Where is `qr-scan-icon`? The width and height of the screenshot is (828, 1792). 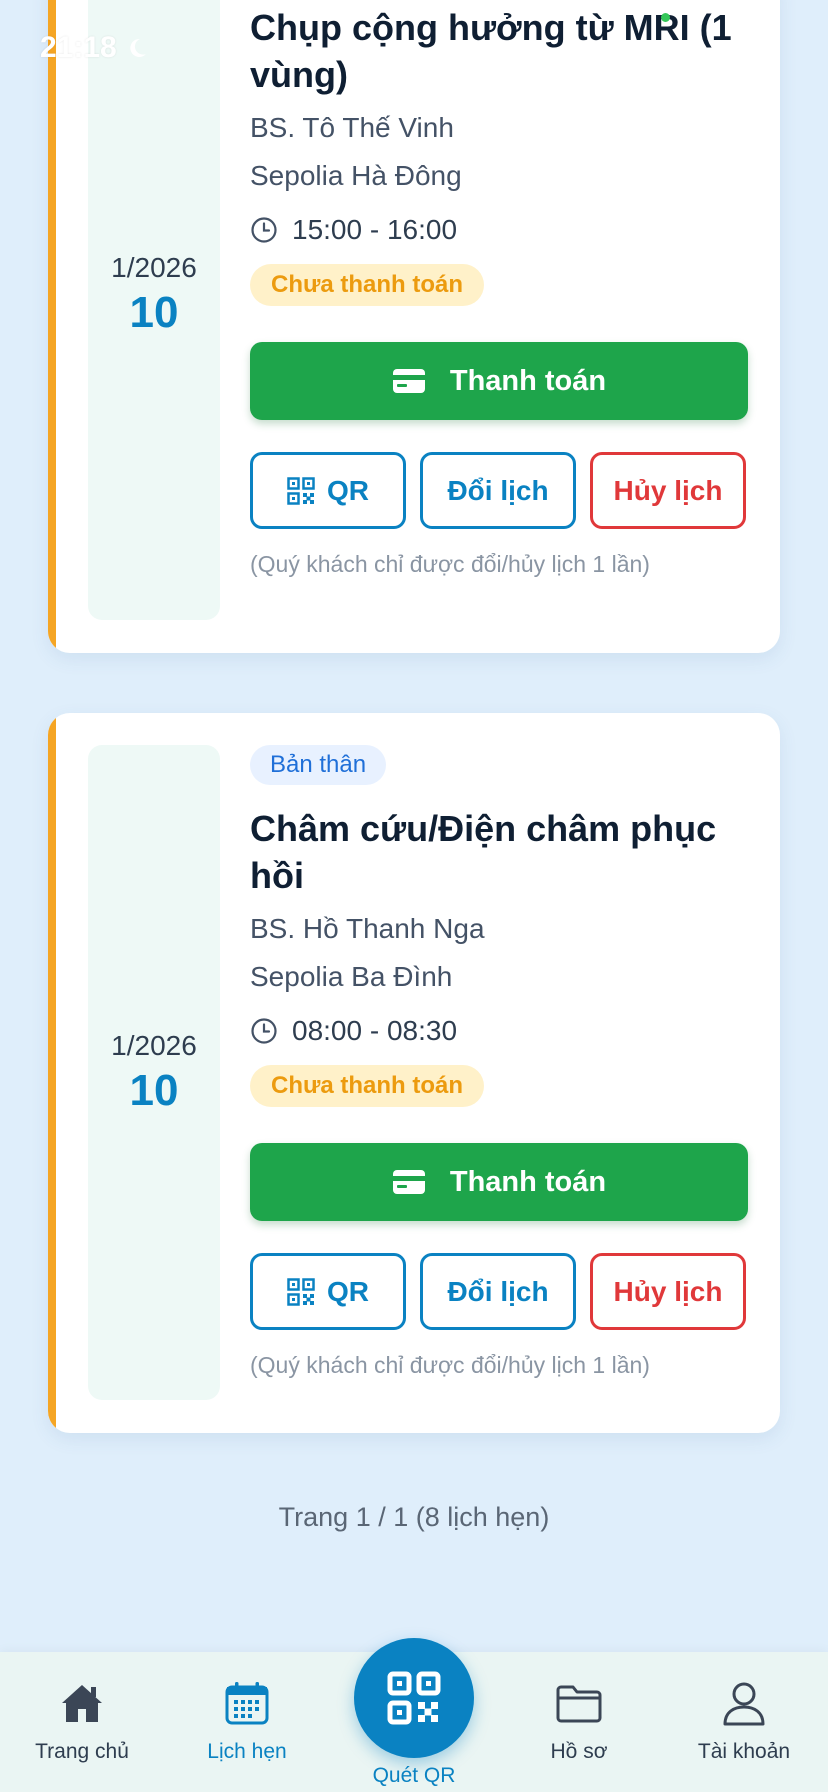 qr-scan-icon is located at coordinates (414, 1698).